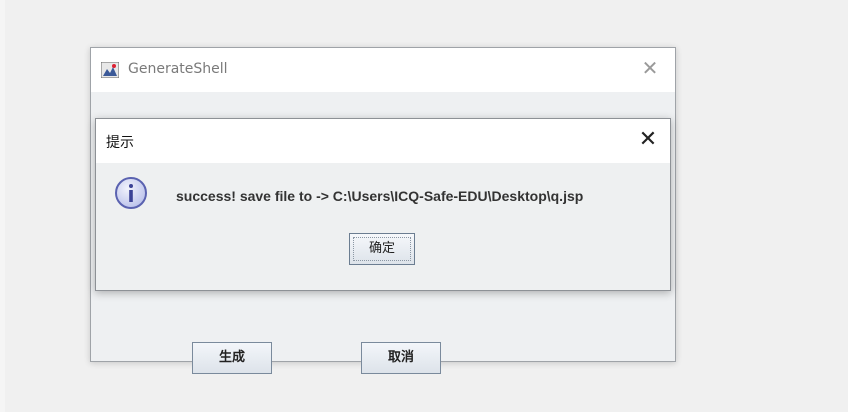 The width and height of the screenshot is (848, 412). I want to click on info-icon, so click(131, 193).